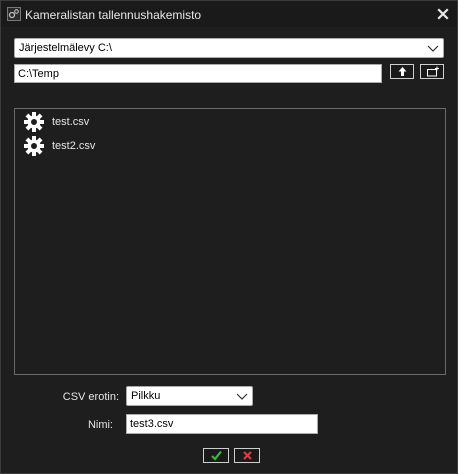 Image resolution: width=458 pixels, height=474 pixels. What do you see at coordinates (90, 397) in the screenshot?
I see `separator-label: CSV erotin:` at bounding box center [90, 397].